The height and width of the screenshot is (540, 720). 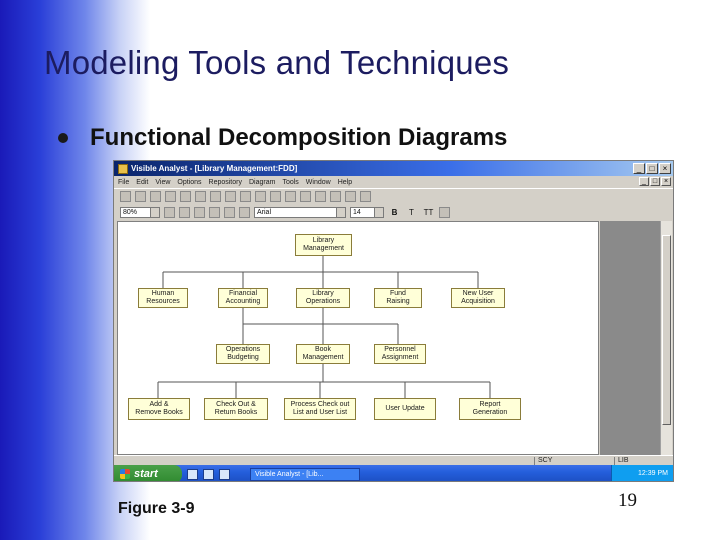 What do you see at coordinates (490, 409) in the screenshot?
I see `fdd-box-level3: Report Generation` at bounding box center [490, 409].